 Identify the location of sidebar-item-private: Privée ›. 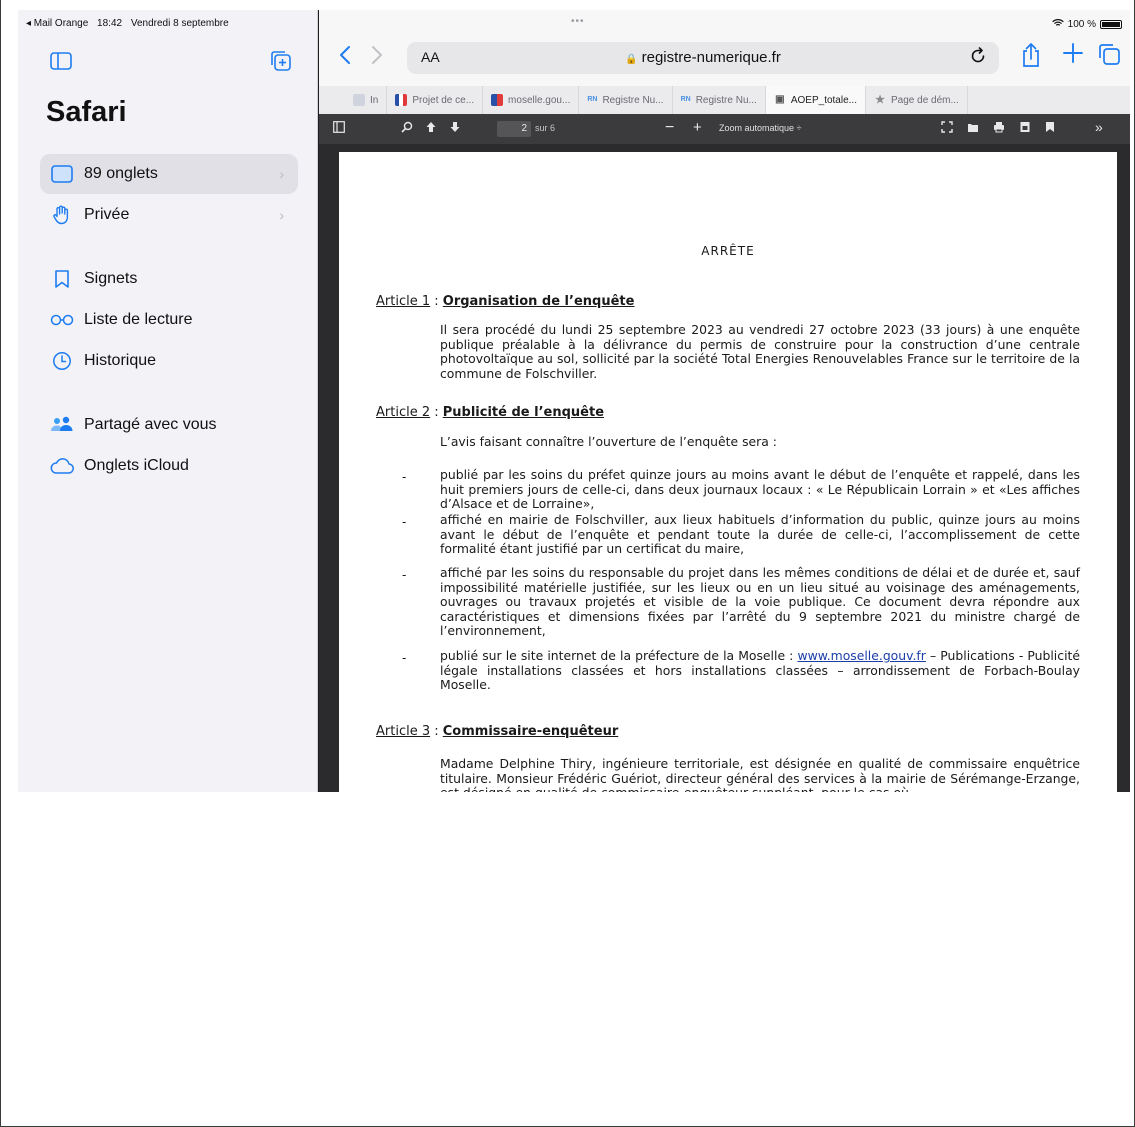
(169, 215).